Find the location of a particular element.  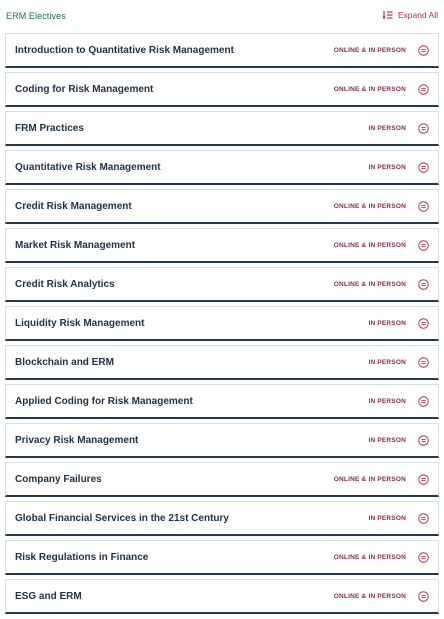

course-title: Coding for Risk Management is located at coordinates (84, 89).